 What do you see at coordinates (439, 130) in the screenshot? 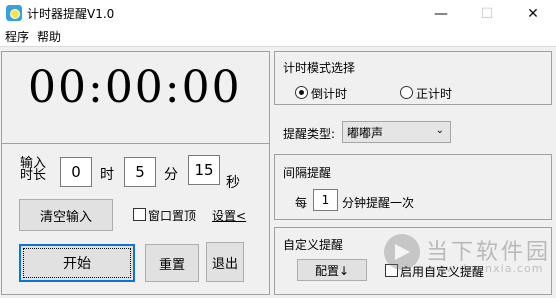
I see `chevron-down-icon: ⌄` at bounding box center [439, 130].